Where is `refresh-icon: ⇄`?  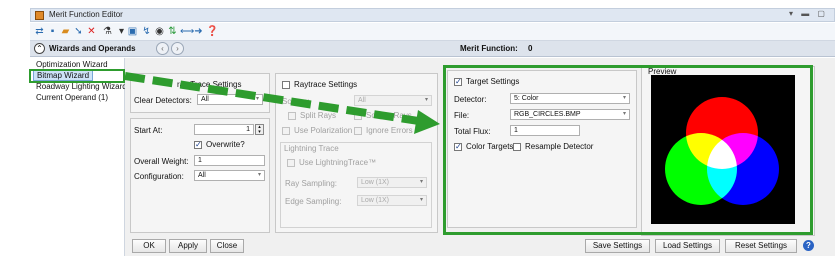
refresh-icon: ⇄ is located at coordinates (39, 31).